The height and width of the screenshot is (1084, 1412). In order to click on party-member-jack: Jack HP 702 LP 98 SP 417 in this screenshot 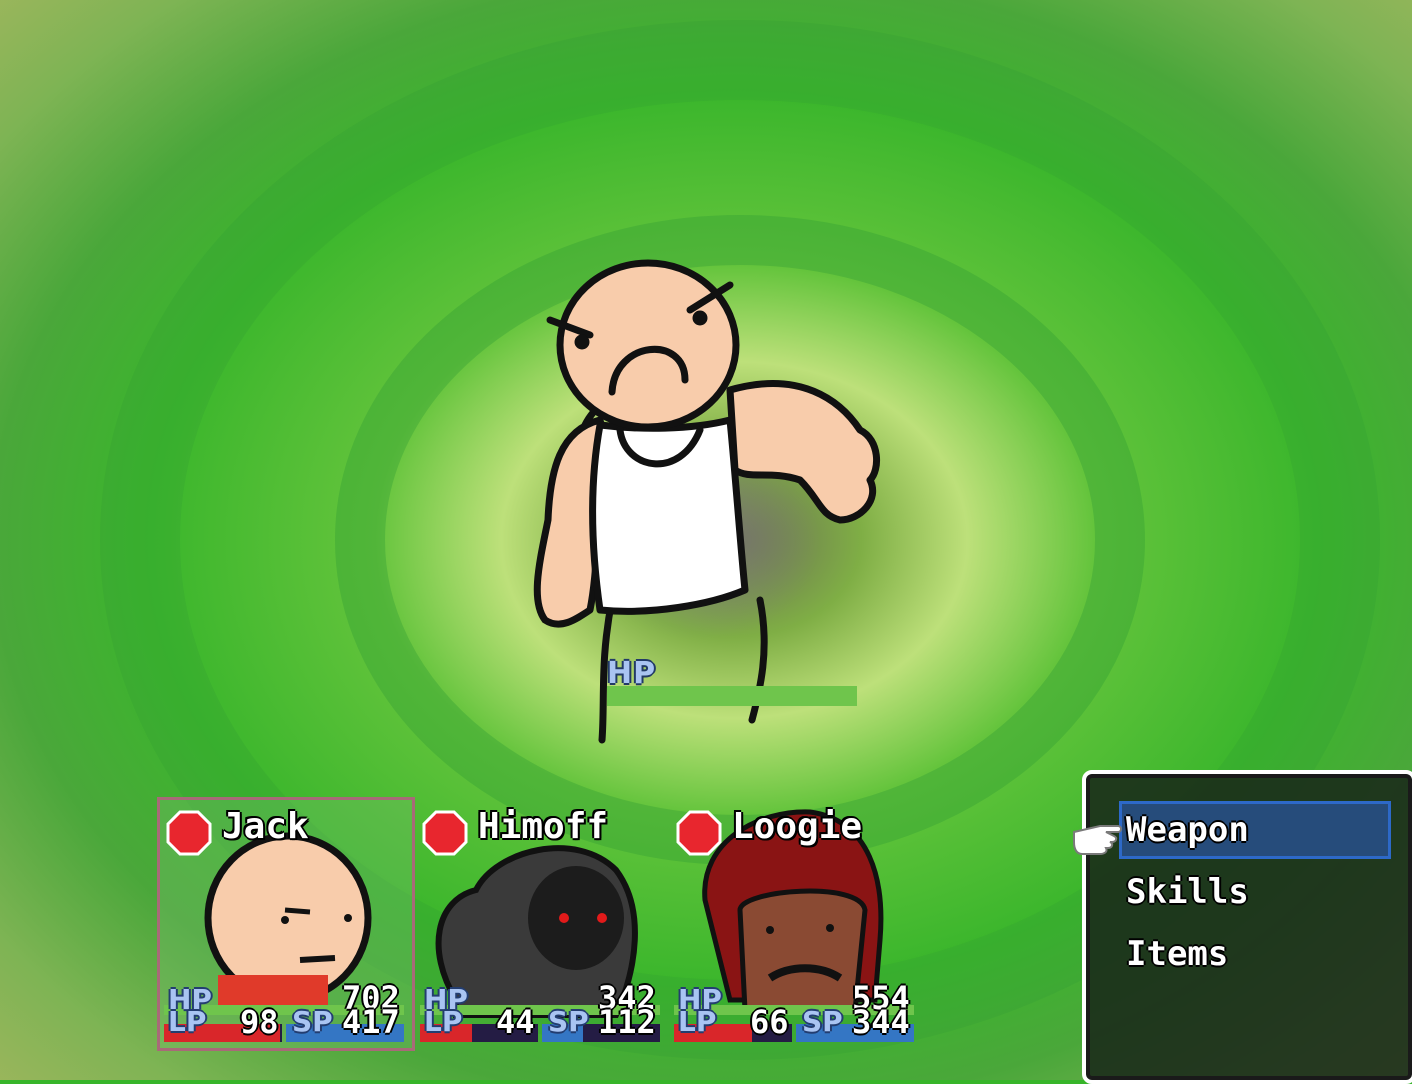, I will do `click(286, 924)`.